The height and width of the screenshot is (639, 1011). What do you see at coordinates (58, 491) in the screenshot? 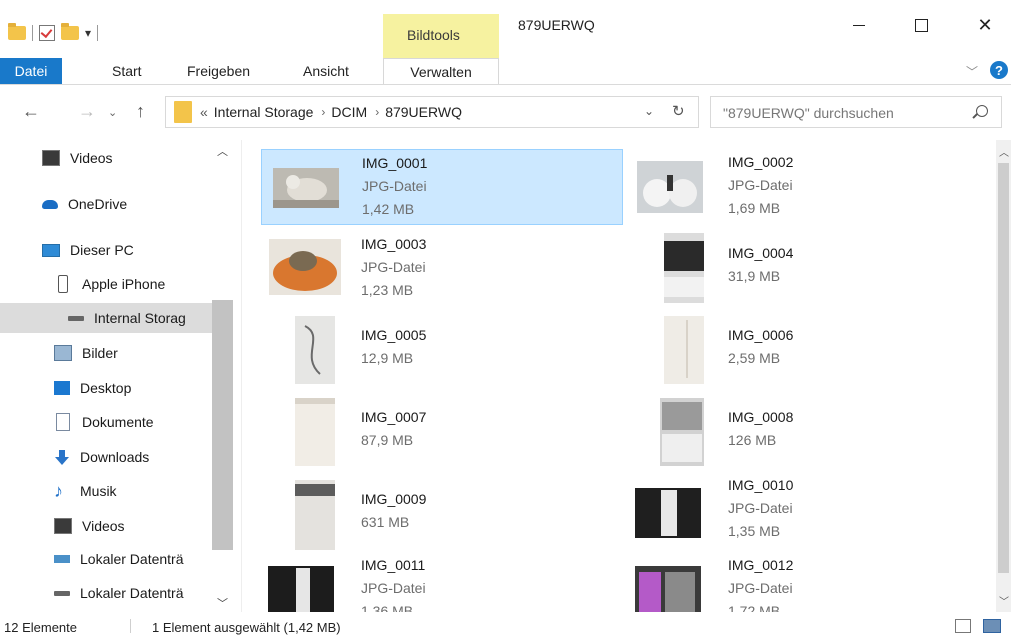
I see `music-note-icon: ♪` at bounding box center [58, 491].